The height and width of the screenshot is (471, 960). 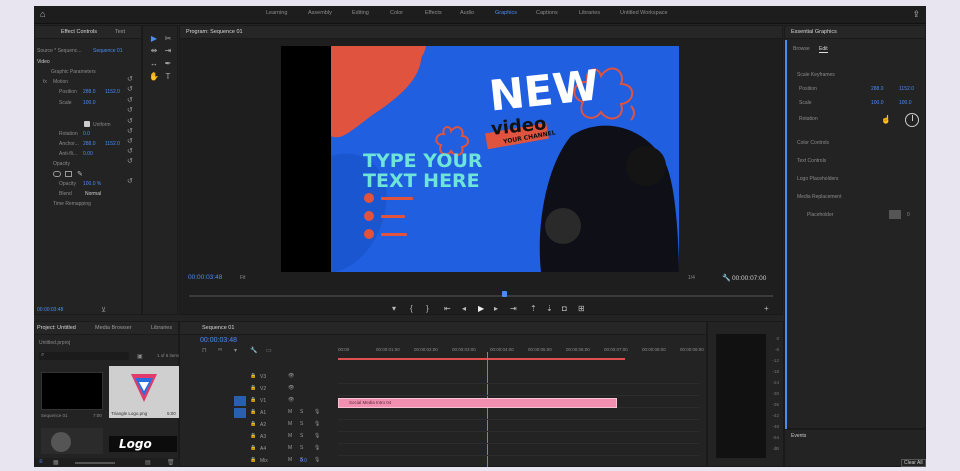 What do you see at coordinates (168, 38) in the screenshot?
I see `razor-icon: ✂` at bounding box center [168, 38].